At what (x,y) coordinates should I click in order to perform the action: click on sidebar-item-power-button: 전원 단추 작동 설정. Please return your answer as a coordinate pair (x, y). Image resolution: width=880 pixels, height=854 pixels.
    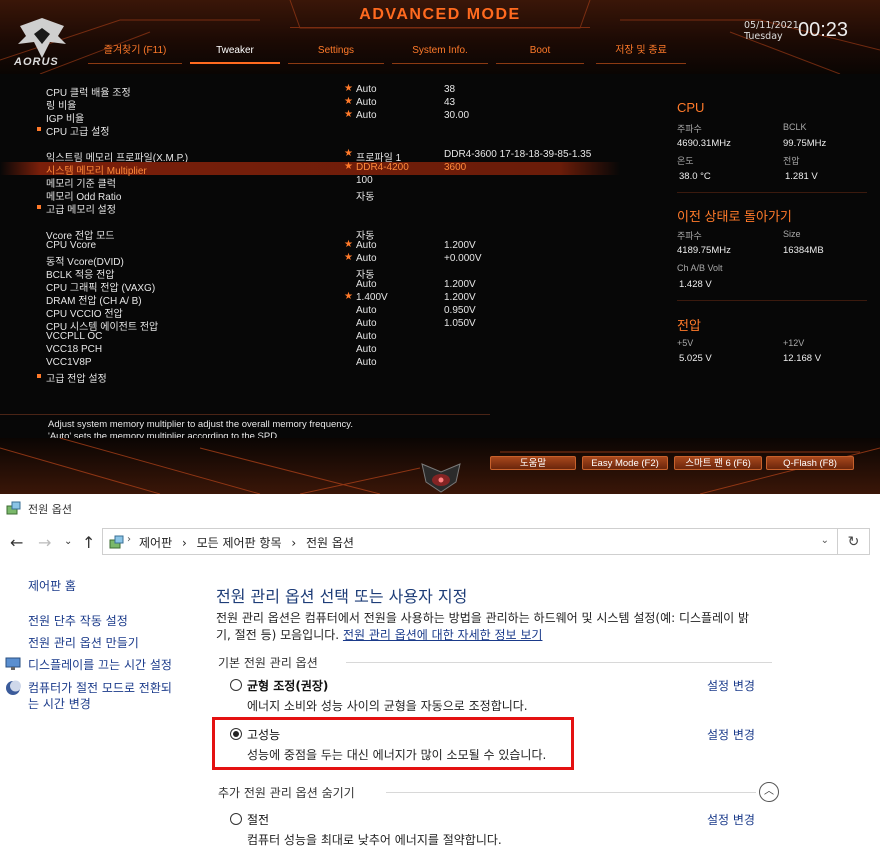
    Looking at the image, I should click on (78, 620).